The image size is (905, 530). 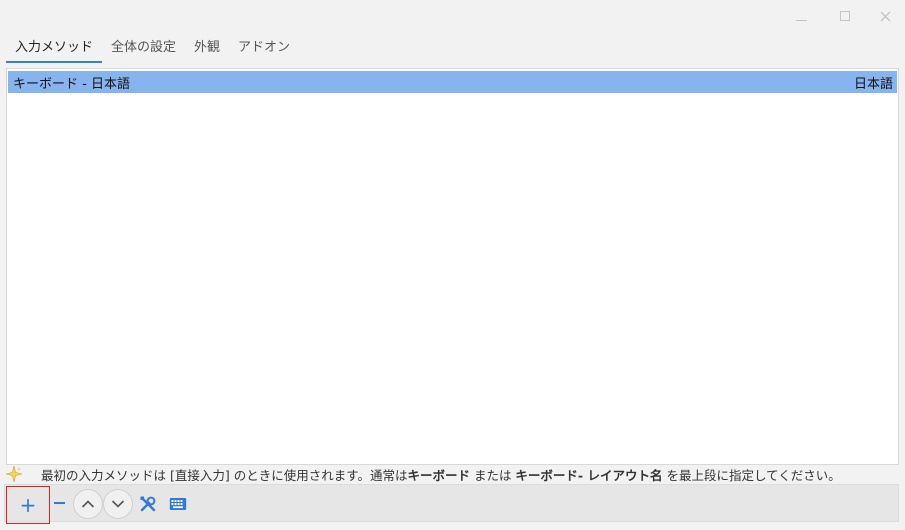 I want to click on input-method-name: キーボード - 日本語, so click(x=71, y=84).